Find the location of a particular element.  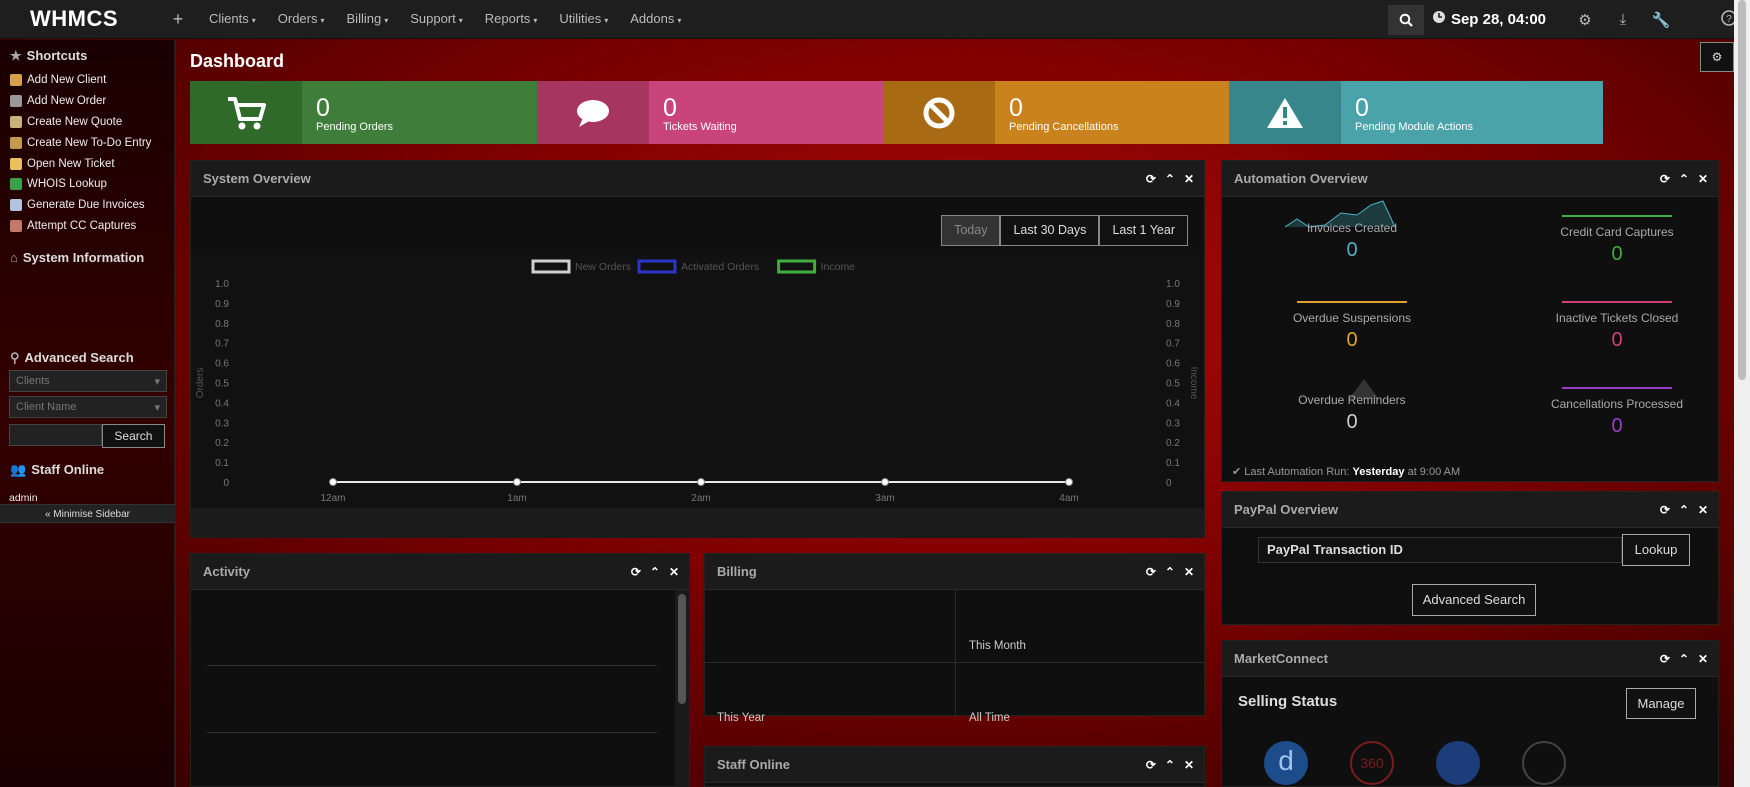

minimise-sidebar-button: « Minimise Sidebar is located at coordinates (87, 513).